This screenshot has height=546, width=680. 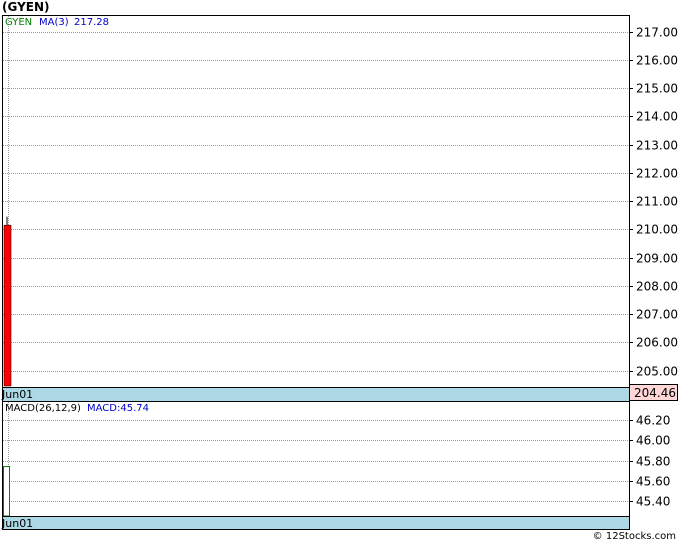 I want to click on candle-body, so click(x=7, y=305).